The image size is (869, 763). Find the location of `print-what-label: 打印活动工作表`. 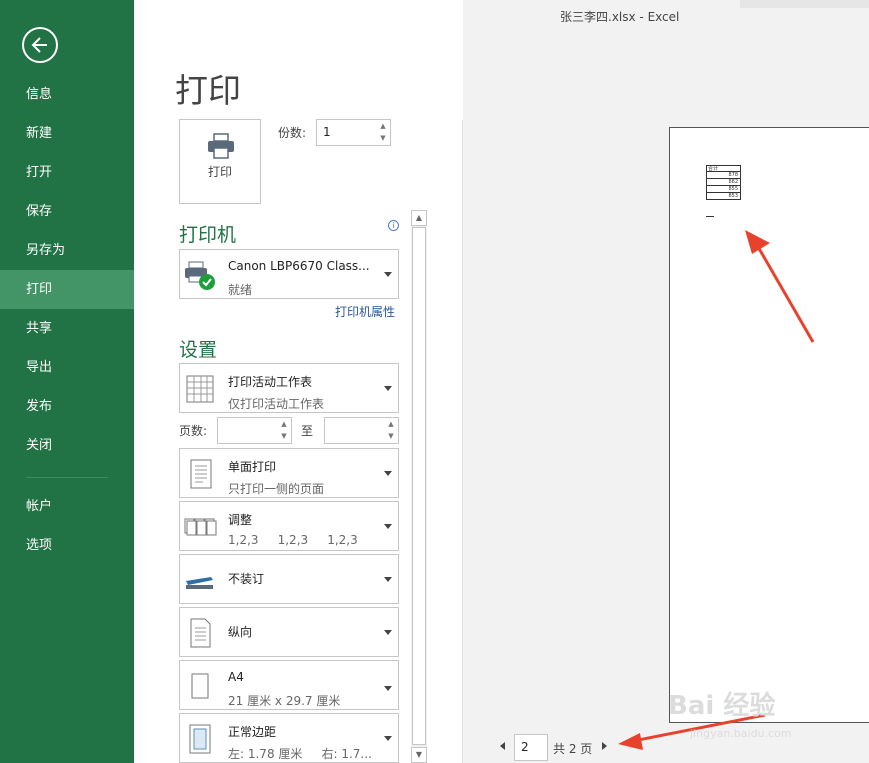

print-what-label: 打印活动工作表 is located at coordinates (270, 382).